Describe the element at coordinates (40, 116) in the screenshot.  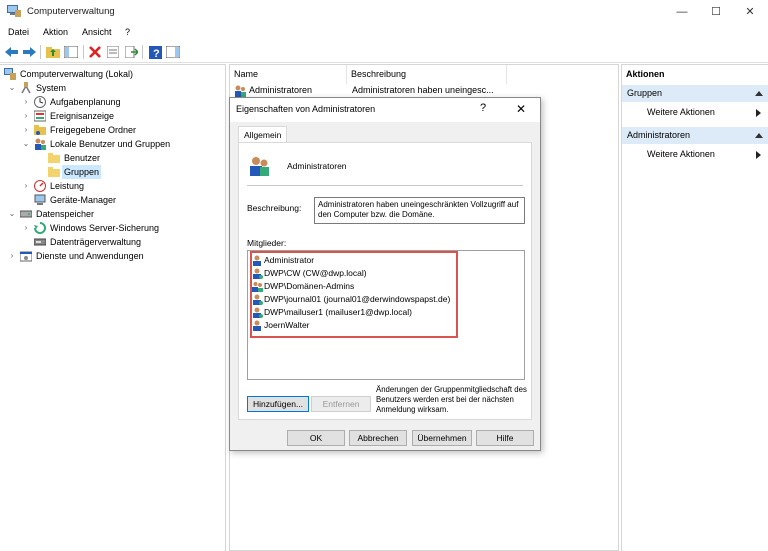
I see `event-viewer-icon` at that location.